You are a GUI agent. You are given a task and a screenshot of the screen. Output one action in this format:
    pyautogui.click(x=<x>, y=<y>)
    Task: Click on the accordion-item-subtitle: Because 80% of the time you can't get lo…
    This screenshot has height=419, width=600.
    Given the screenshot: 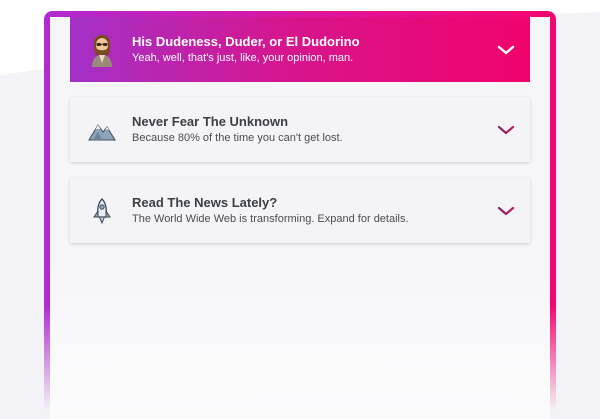 What is the action you would take?
    pyautogui.click(x=237, y=137)
    